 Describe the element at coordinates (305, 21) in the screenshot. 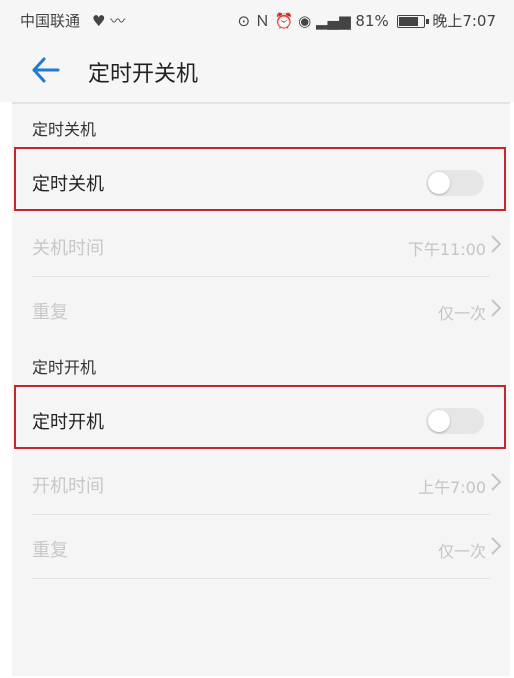

I see `eye-icon: ◉` at that location.